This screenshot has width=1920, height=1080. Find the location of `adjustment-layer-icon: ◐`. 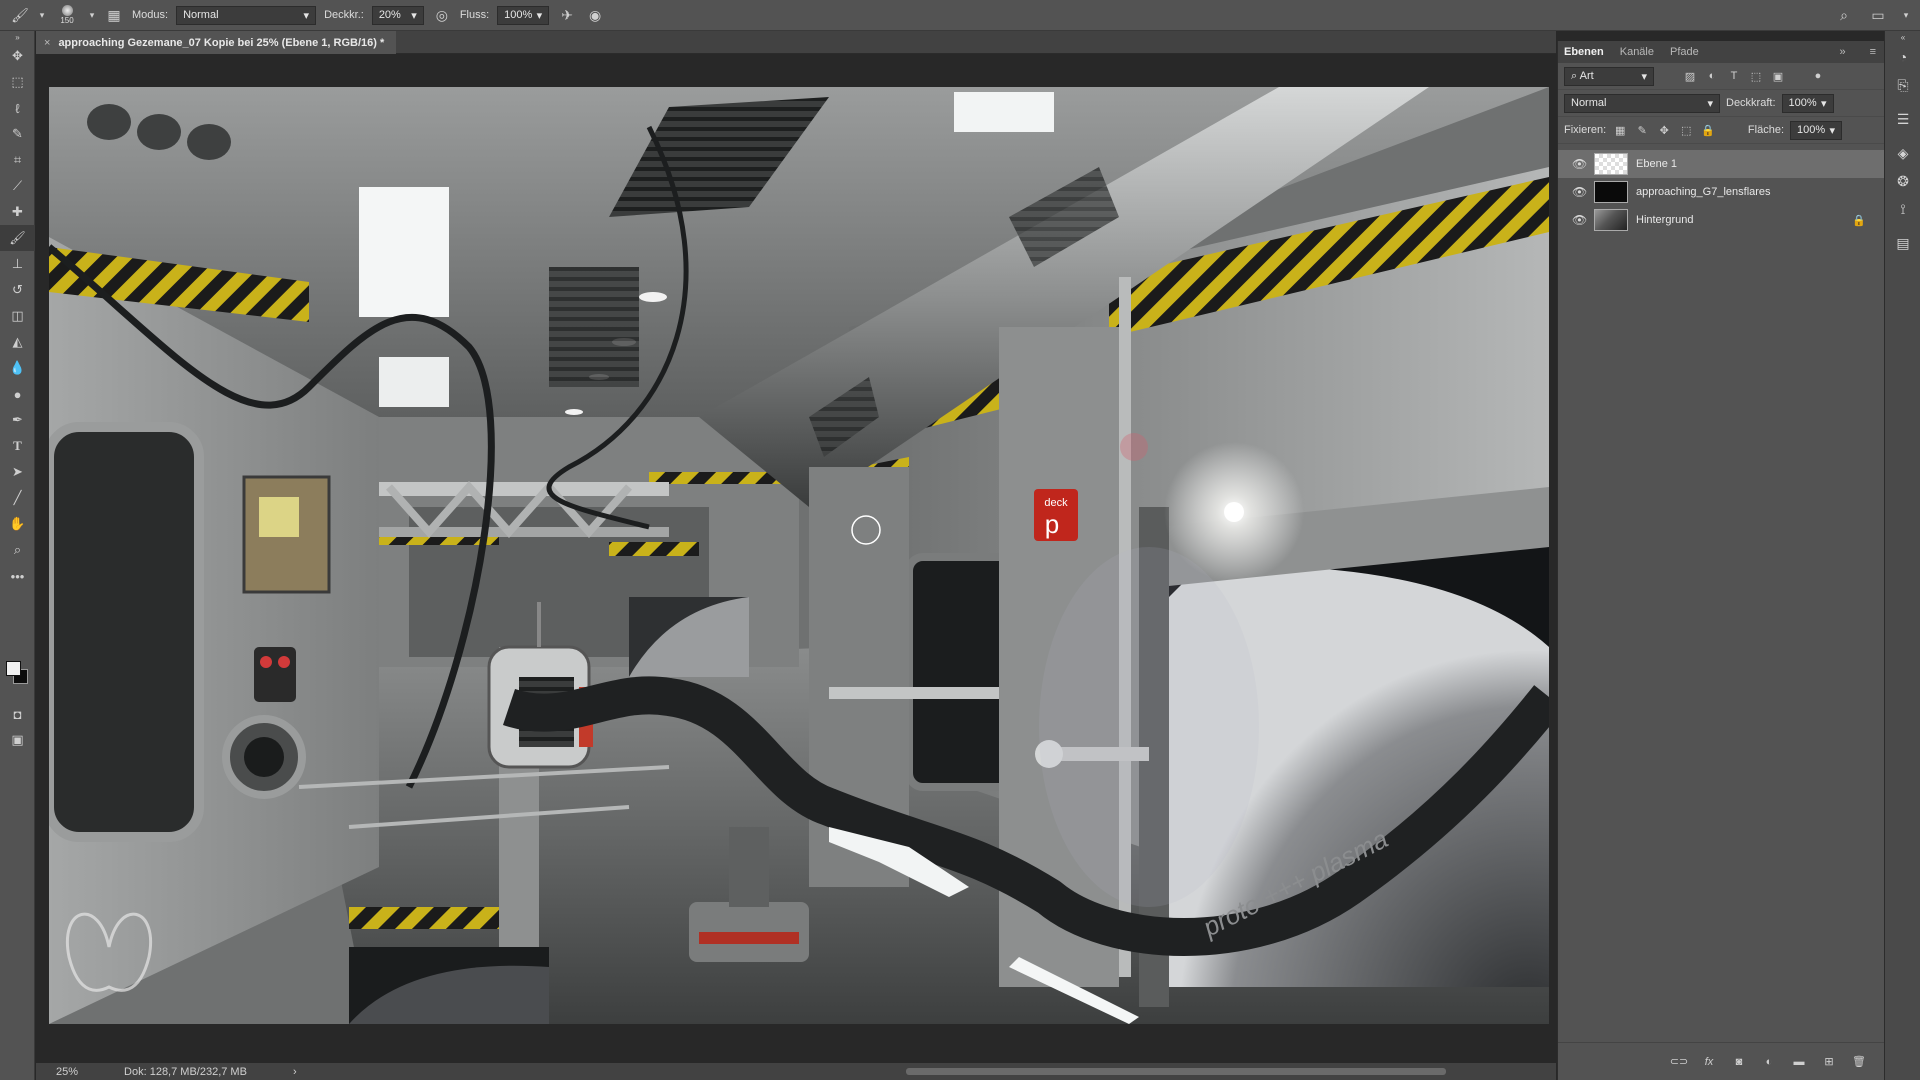

adjustment-layer-icon: ◐ is located at coordinates (1769, 1062).